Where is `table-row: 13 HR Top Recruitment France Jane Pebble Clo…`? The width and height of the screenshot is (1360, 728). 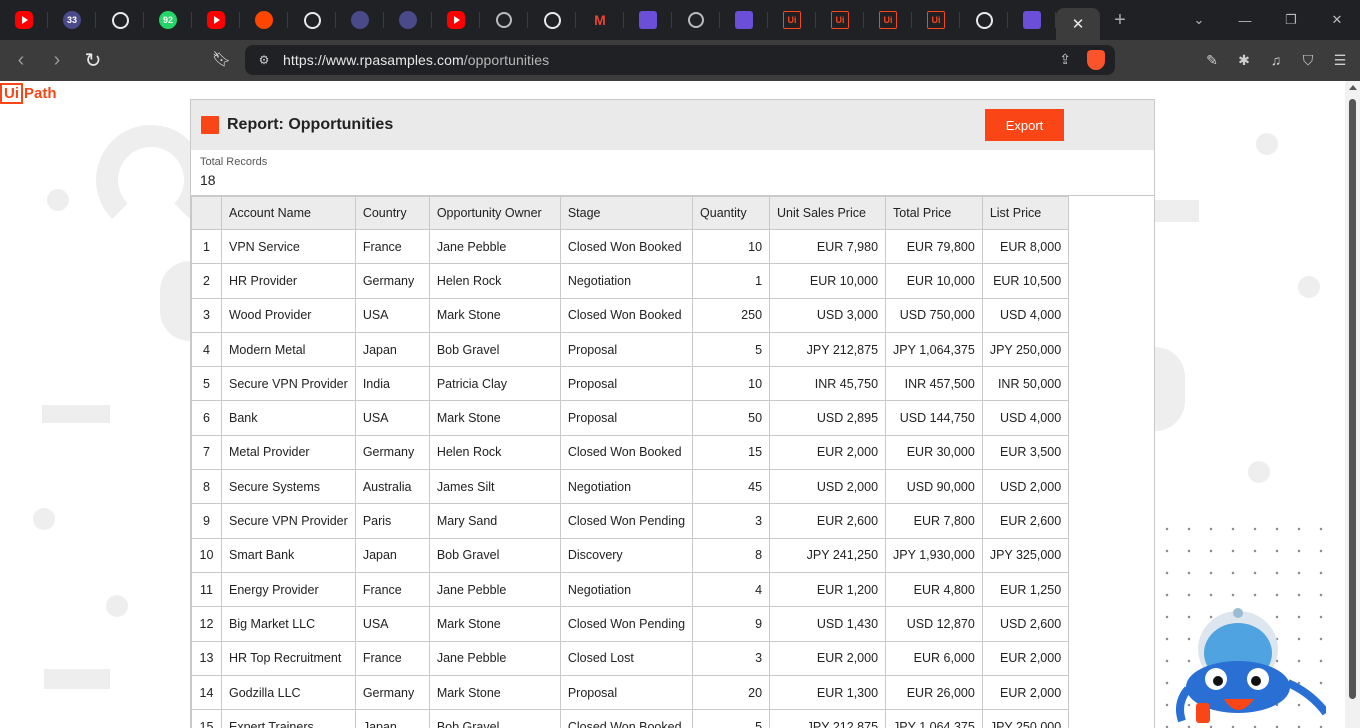
table-row: 13 HR Top Recruitment France Jane Pebble Clo… is located at coordinates (630, 658).